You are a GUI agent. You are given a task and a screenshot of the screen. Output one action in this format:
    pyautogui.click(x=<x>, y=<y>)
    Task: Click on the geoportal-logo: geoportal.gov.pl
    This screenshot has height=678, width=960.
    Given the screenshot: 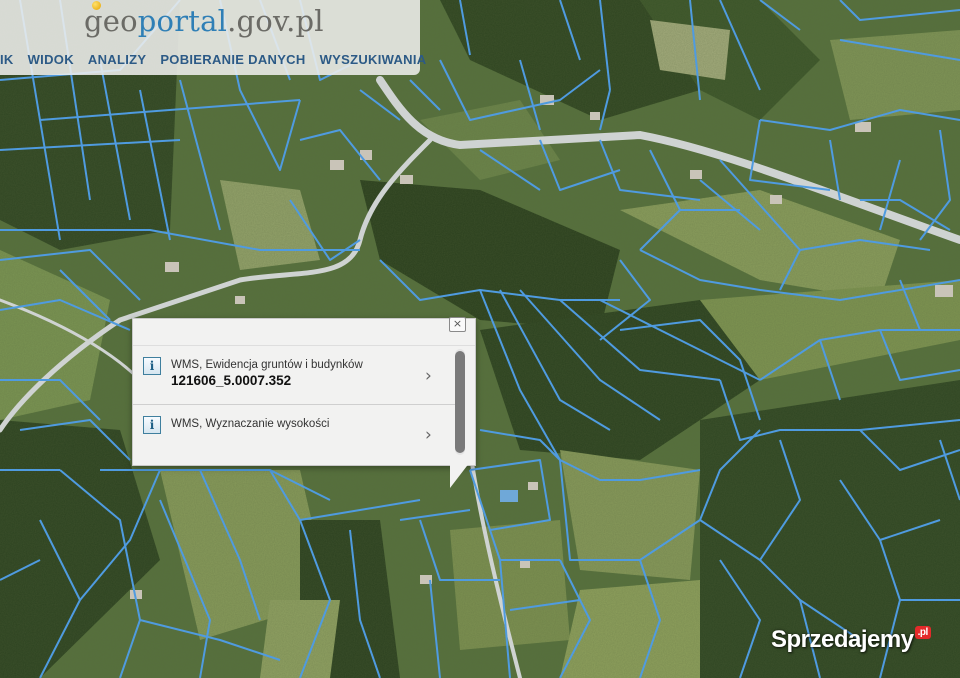 What is the action you would take?
    pyautogui.click(x=204, y=21)
    